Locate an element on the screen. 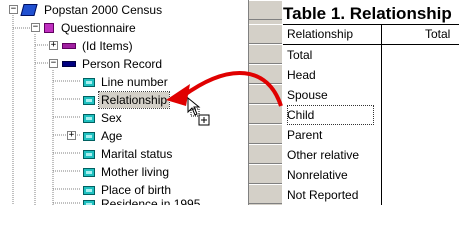  stub-total: Total is located at coordinates (299, 55).